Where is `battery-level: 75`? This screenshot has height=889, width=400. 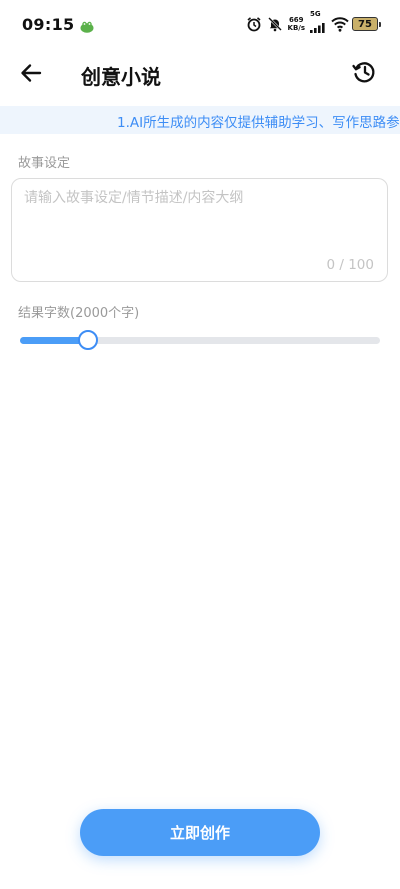
battery-level: 75 is located at coordinates (365, 24).